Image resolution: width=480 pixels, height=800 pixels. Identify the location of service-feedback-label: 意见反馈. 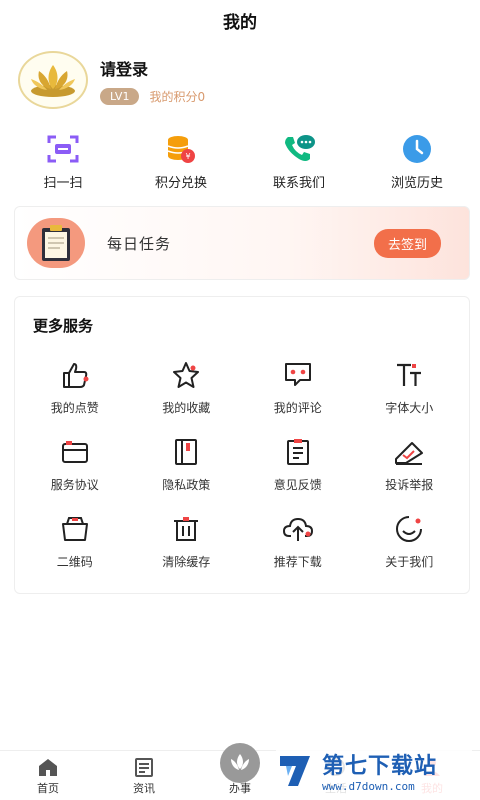
(297, 485).